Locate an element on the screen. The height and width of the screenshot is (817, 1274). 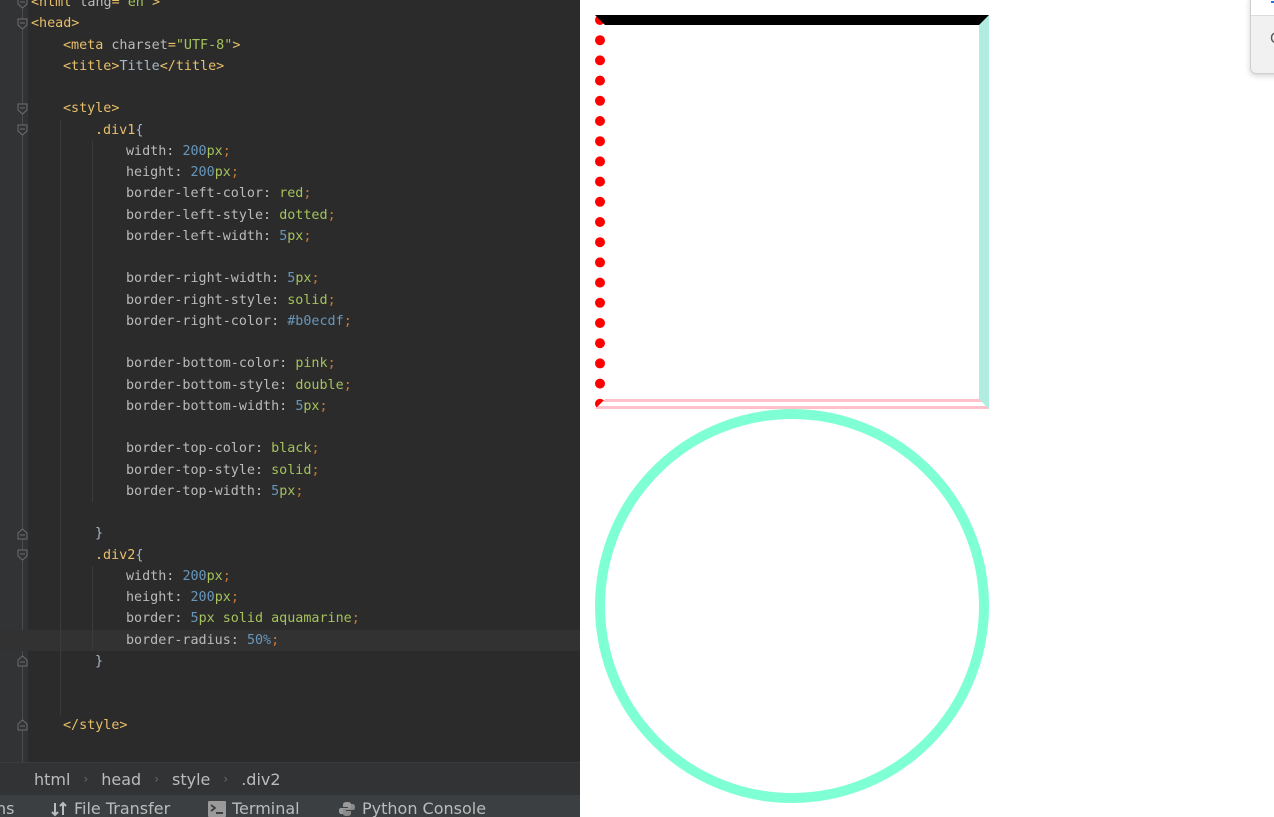
code-line: .div2{ is located at coordinates (290, 555).